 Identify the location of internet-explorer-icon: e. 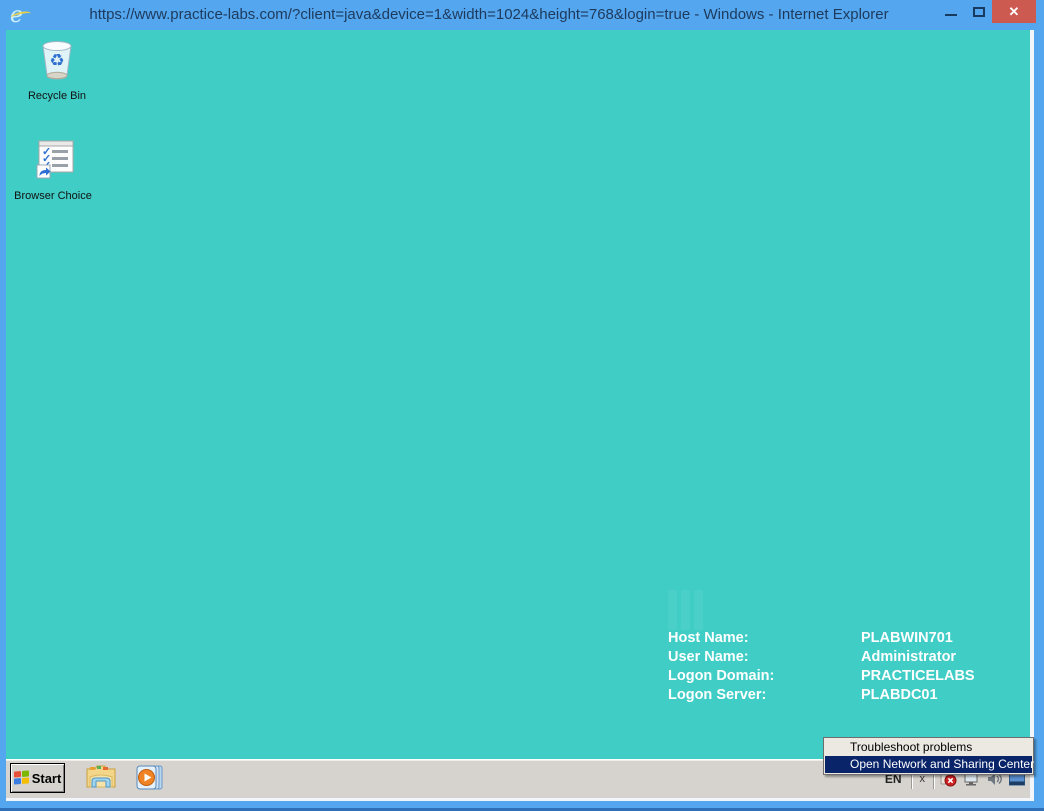
(21, 15).